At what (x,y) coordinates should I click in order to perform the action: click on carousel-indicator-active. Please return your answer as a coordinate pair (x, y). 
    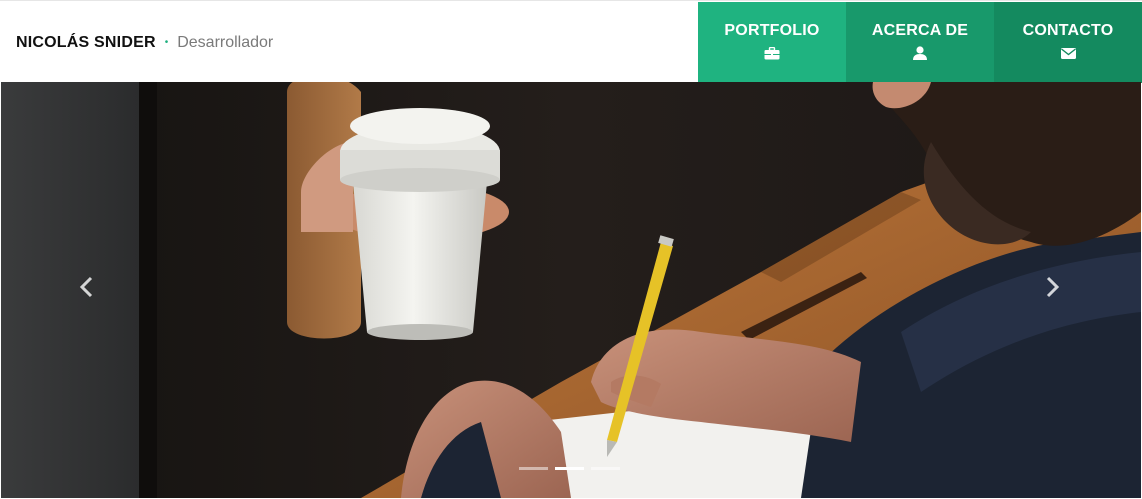
    Looking at the image, I should click on (569, 468).